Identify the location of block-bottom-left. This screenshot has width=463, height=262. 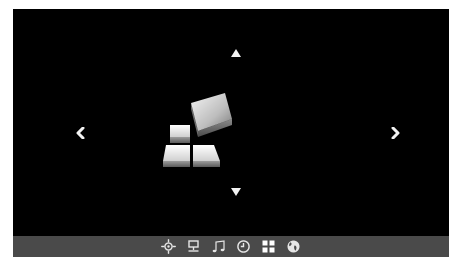
(176, 156).